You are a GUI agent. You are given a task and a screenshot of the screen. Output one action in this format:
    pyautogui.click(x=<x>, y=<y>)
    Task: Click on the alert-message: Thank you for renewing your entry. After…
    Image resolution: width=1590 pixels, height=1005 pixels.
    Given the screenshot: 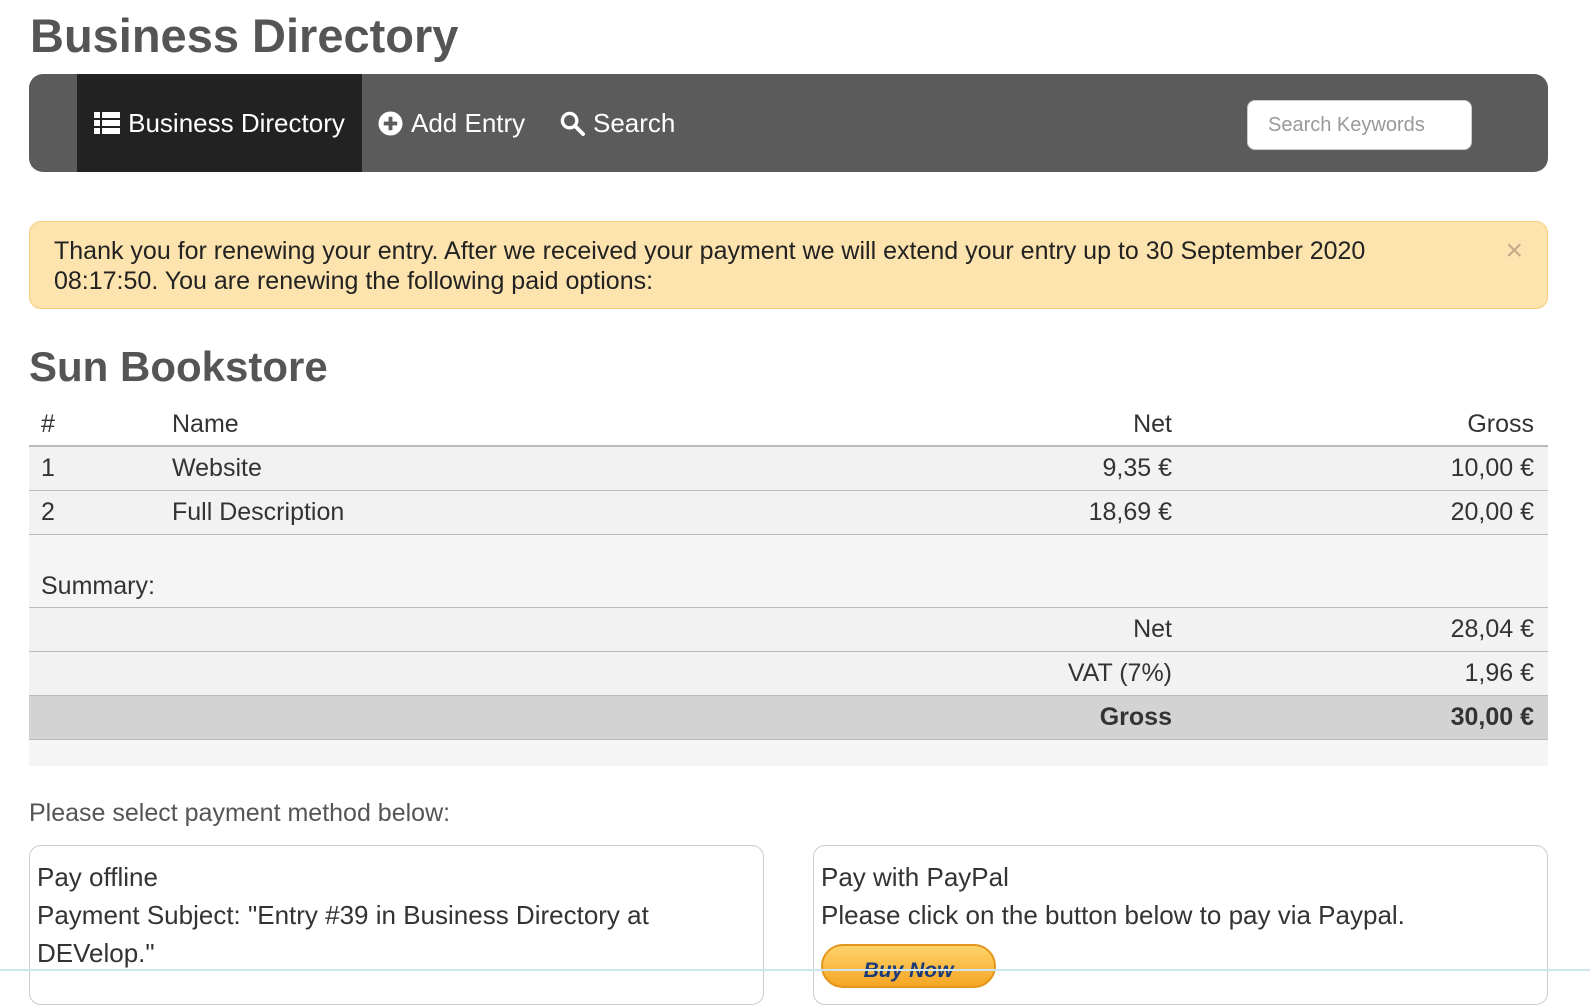 What is the action you would take?
    pyautogui.click(x=710, y=266)
    